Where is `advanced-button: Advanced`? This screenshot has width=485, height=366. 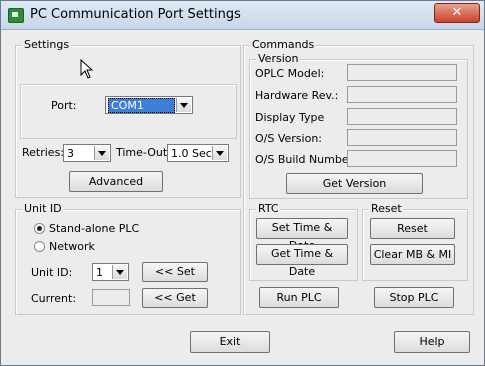
advanced-button: Advanced is located at coordinates (116, 181).